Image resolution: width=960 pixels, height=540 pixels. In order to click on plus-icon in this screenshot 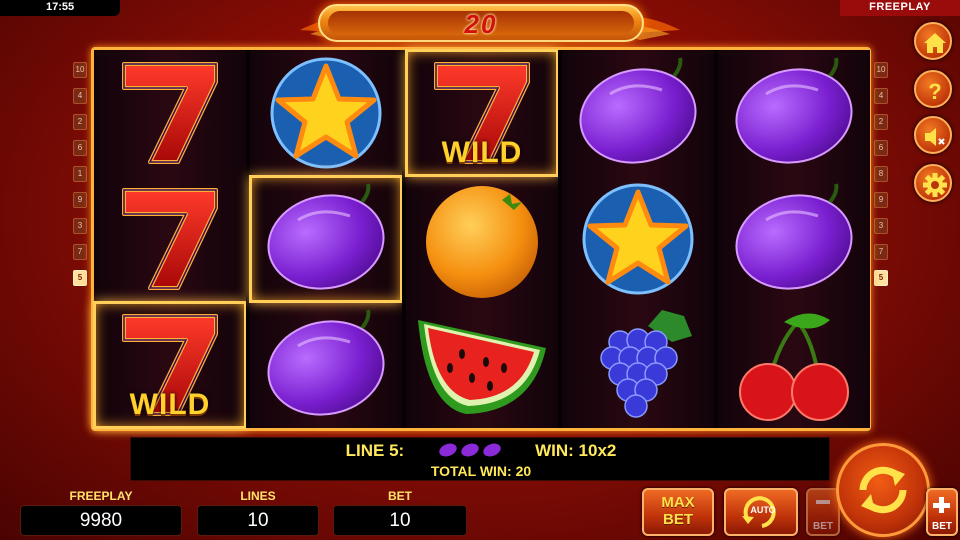, I will do `click(941, 505)`.